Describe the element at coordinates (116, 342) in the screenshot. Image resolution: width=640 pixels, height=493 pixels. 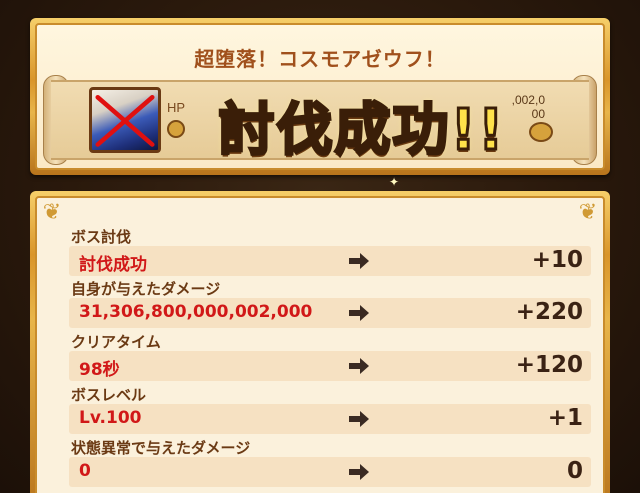
I see `result-row-label: クリアタイム` at that location.